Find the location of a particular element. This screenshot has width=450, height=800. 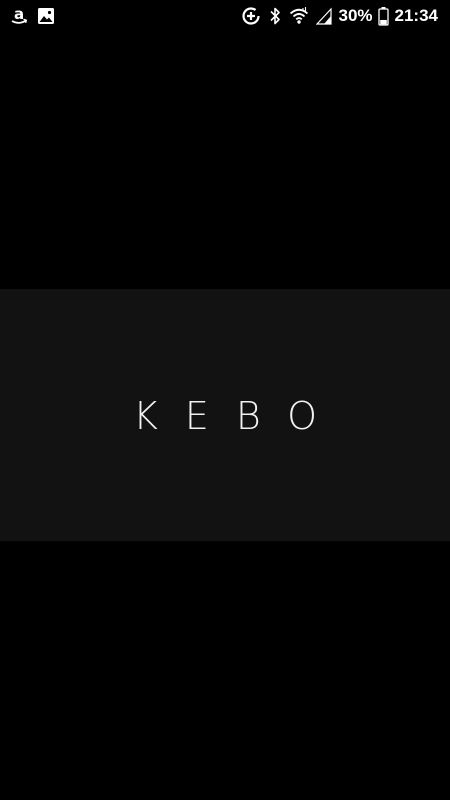

image-icon is located at coordinates (46, 16).